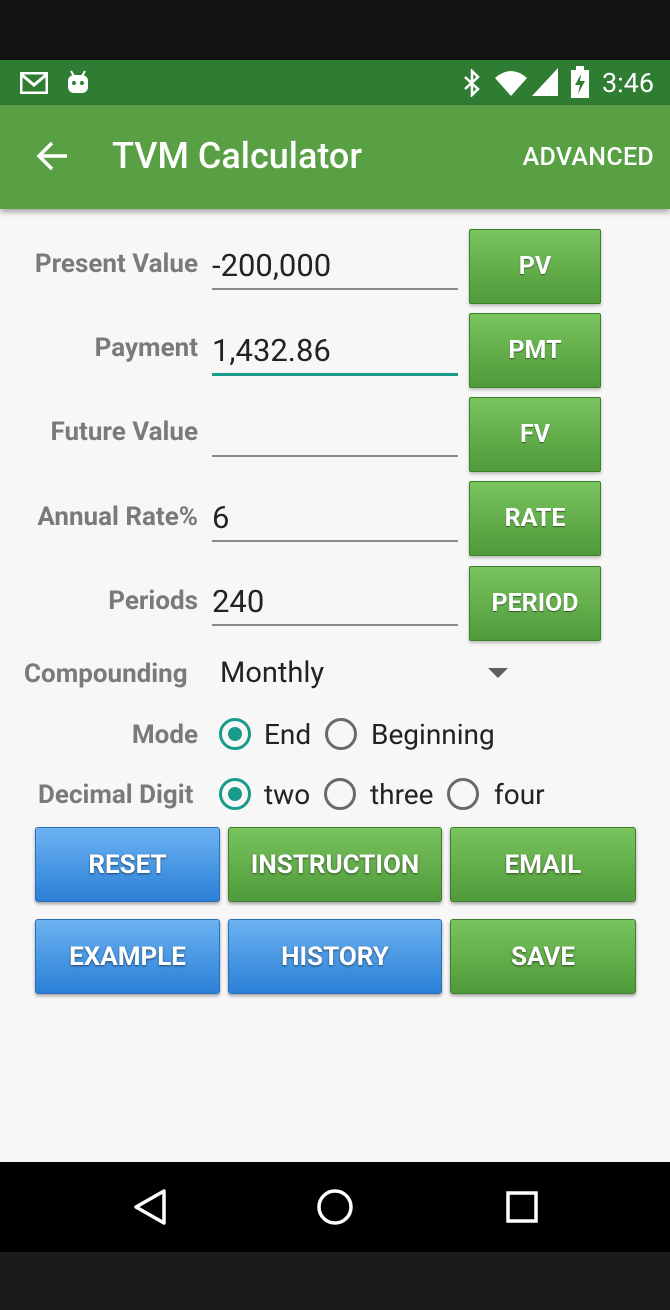 The height and width of the screenshot is (1310, 670). What do you see at coordinates (580, 82) in the screenshot?
I see `battery-charging-icon` at bounding box center [580, 82].